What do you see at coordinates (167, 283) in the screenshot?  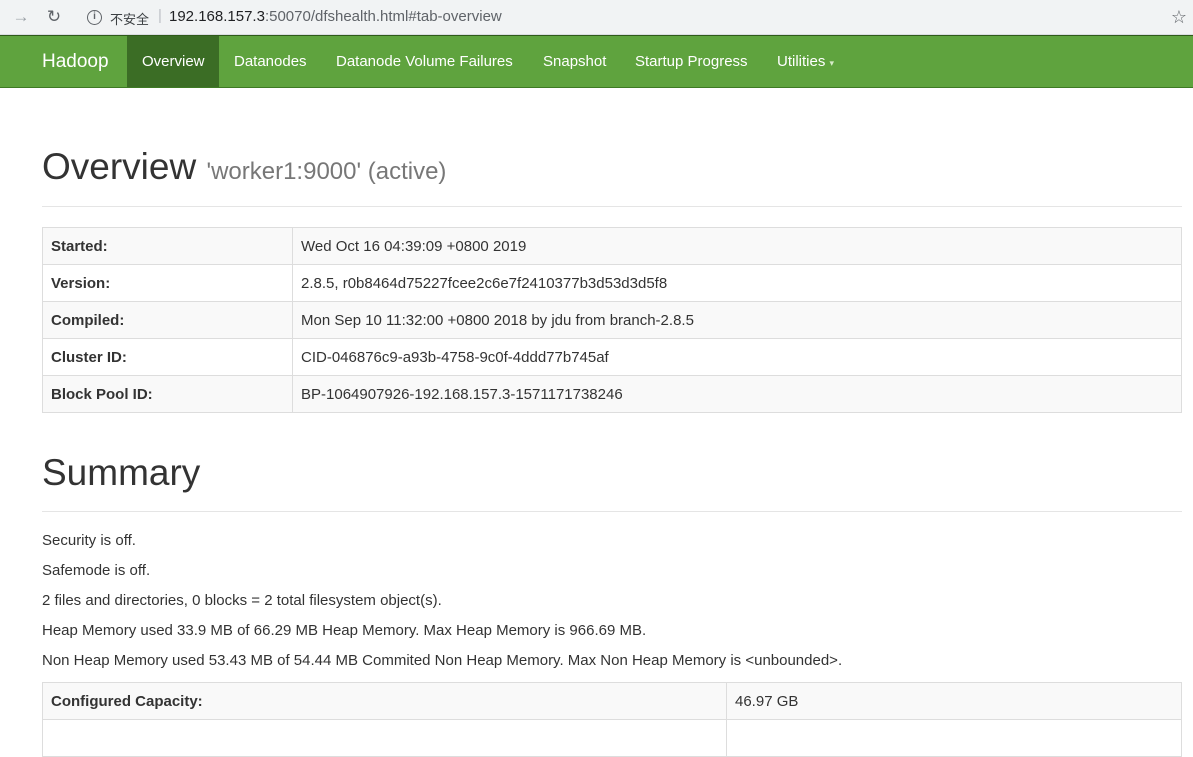 I see `row-key: Version:` at bounding box center [167, 283].